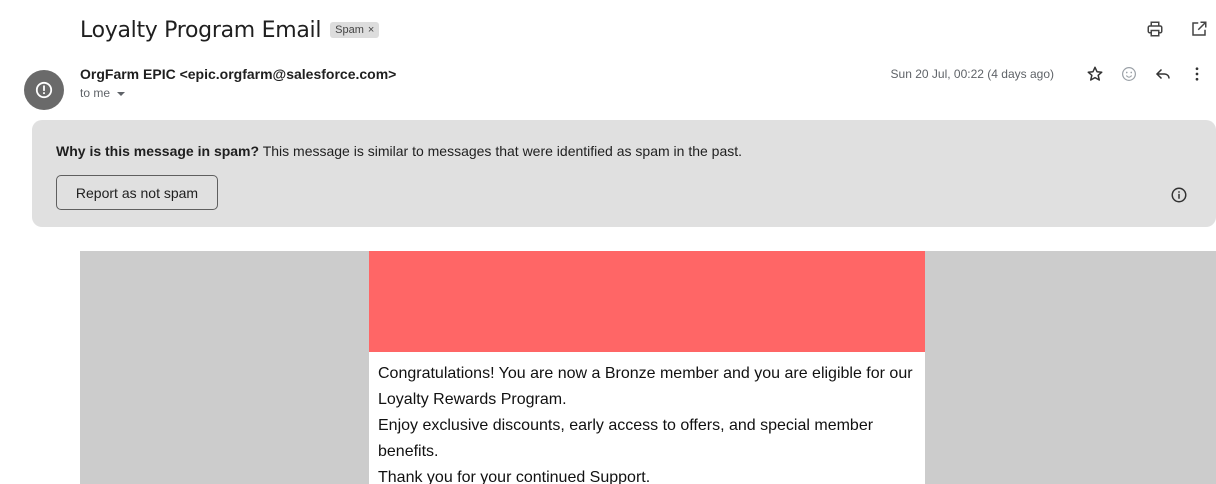 The height and width of the screenshot is (484, 1216). What do you see at coordinates (158, 151) in the screenshot?
I see `spam-question: Why is this message in spam?` at bounding box center [158, 151].